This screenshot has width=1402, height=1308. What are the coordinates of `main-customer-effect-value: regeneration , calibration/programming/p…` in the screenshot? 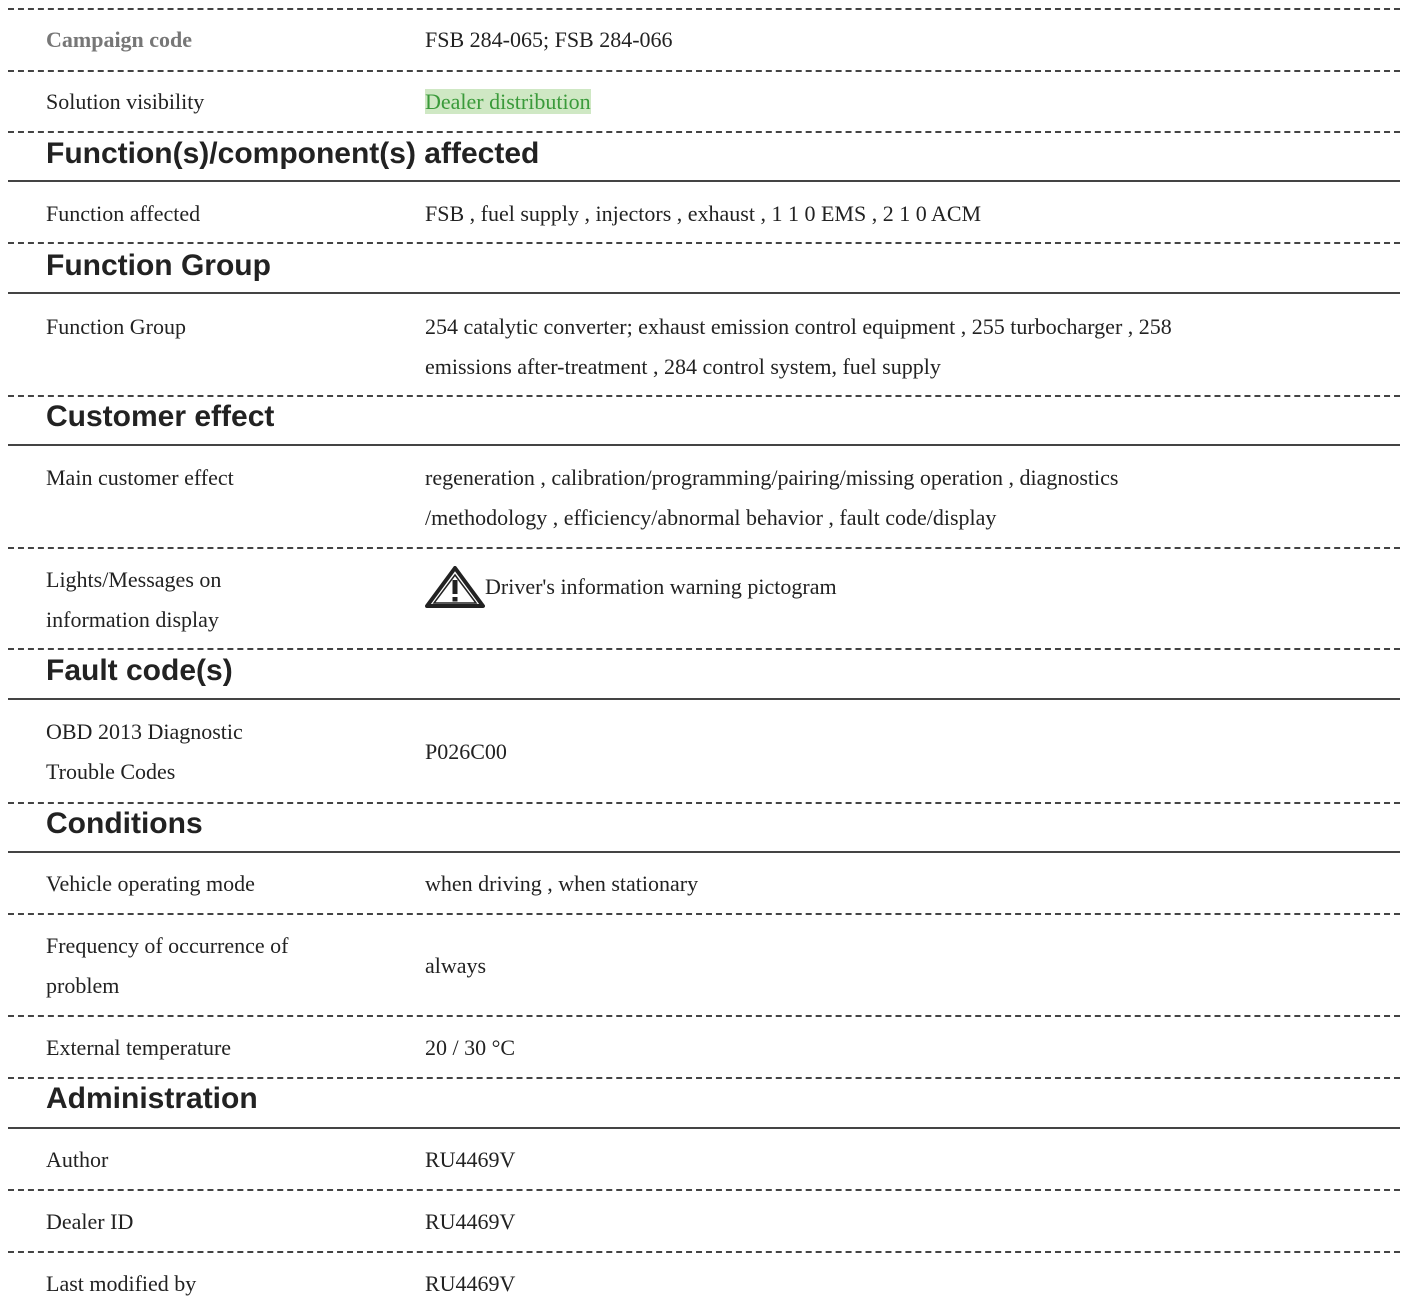 It's located at (771, 498).